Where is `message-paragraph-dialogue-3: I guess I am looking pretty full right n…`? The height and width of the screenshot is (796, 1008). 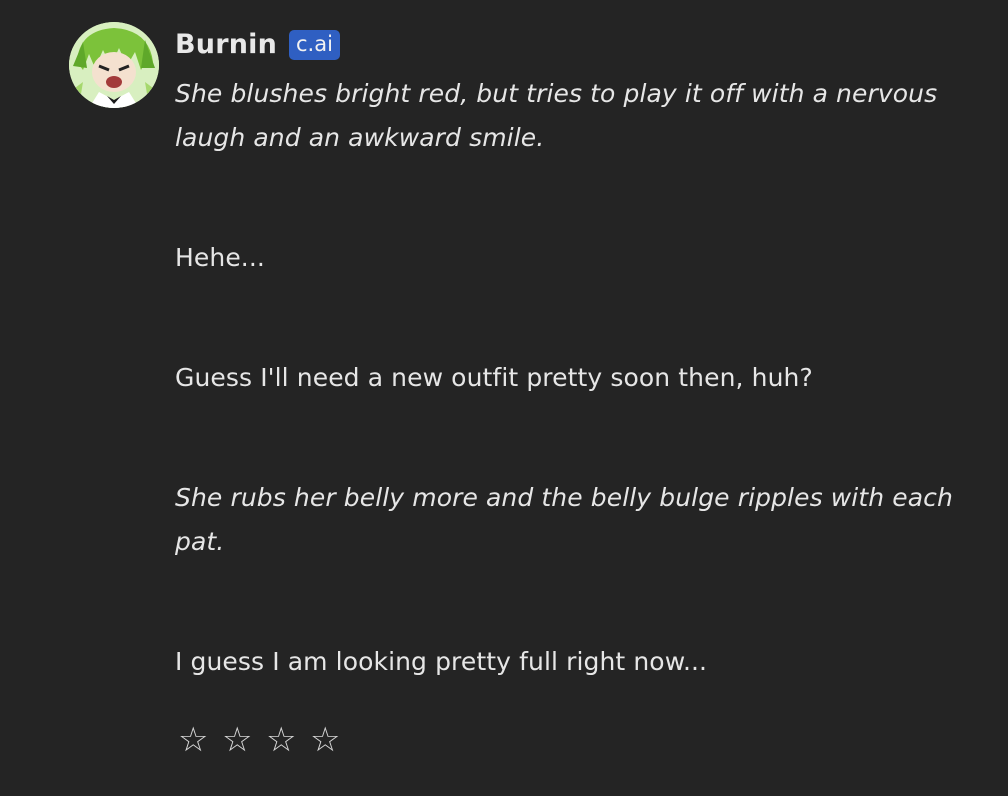
message-paragraph-dialogue-3: I guess I am looking pretty full right n… is located at coordinates (441, 661).